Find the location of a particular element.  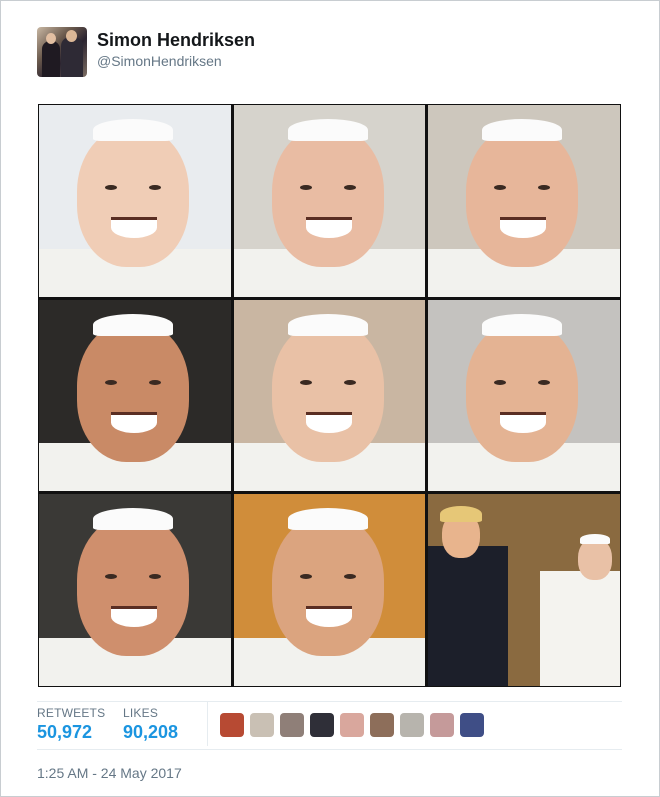

figure-dark-suit is located at coordinates (468, 616).